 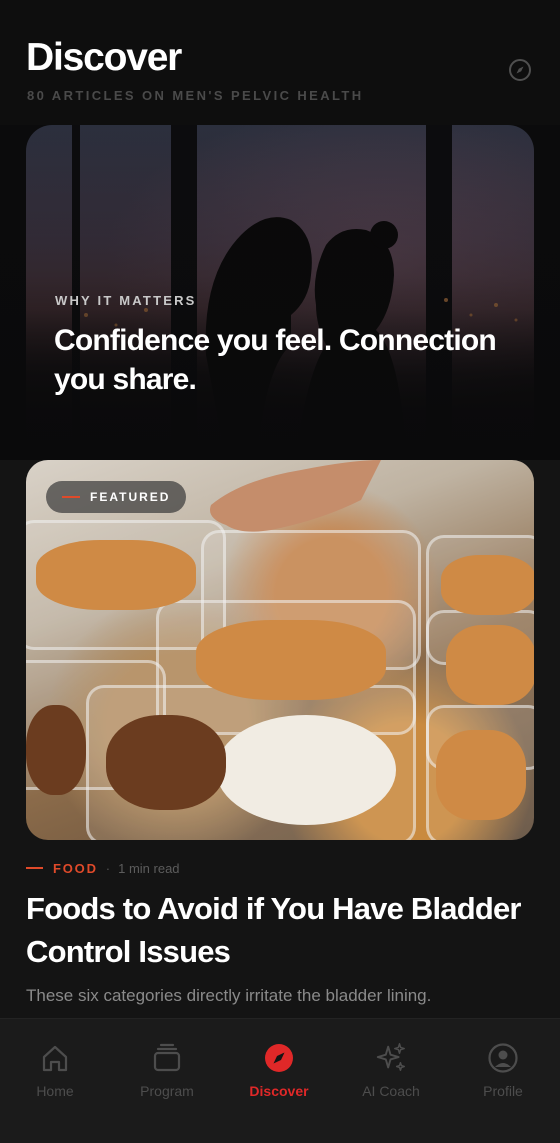 I want to click on tab-label: AI Coach, so click(x=391, y=1091).